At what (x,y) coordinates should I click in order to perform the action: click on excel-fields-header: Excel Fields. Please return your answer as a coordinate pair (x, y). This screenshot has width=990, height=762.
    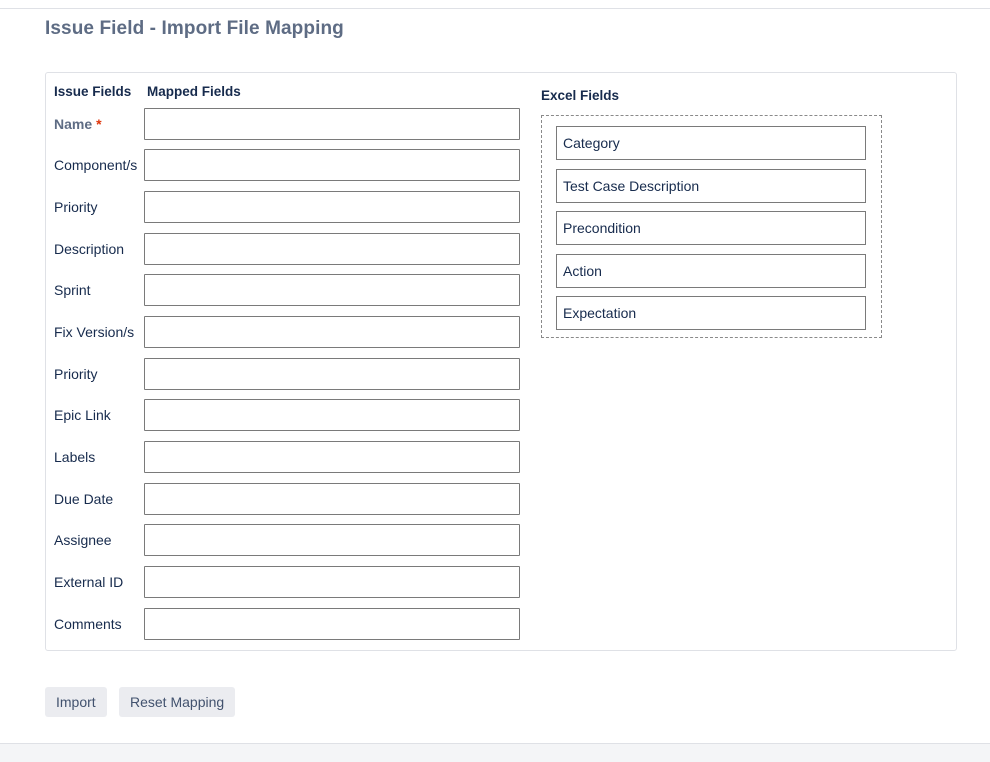
    Looking at the image, I should click on (580, 95).